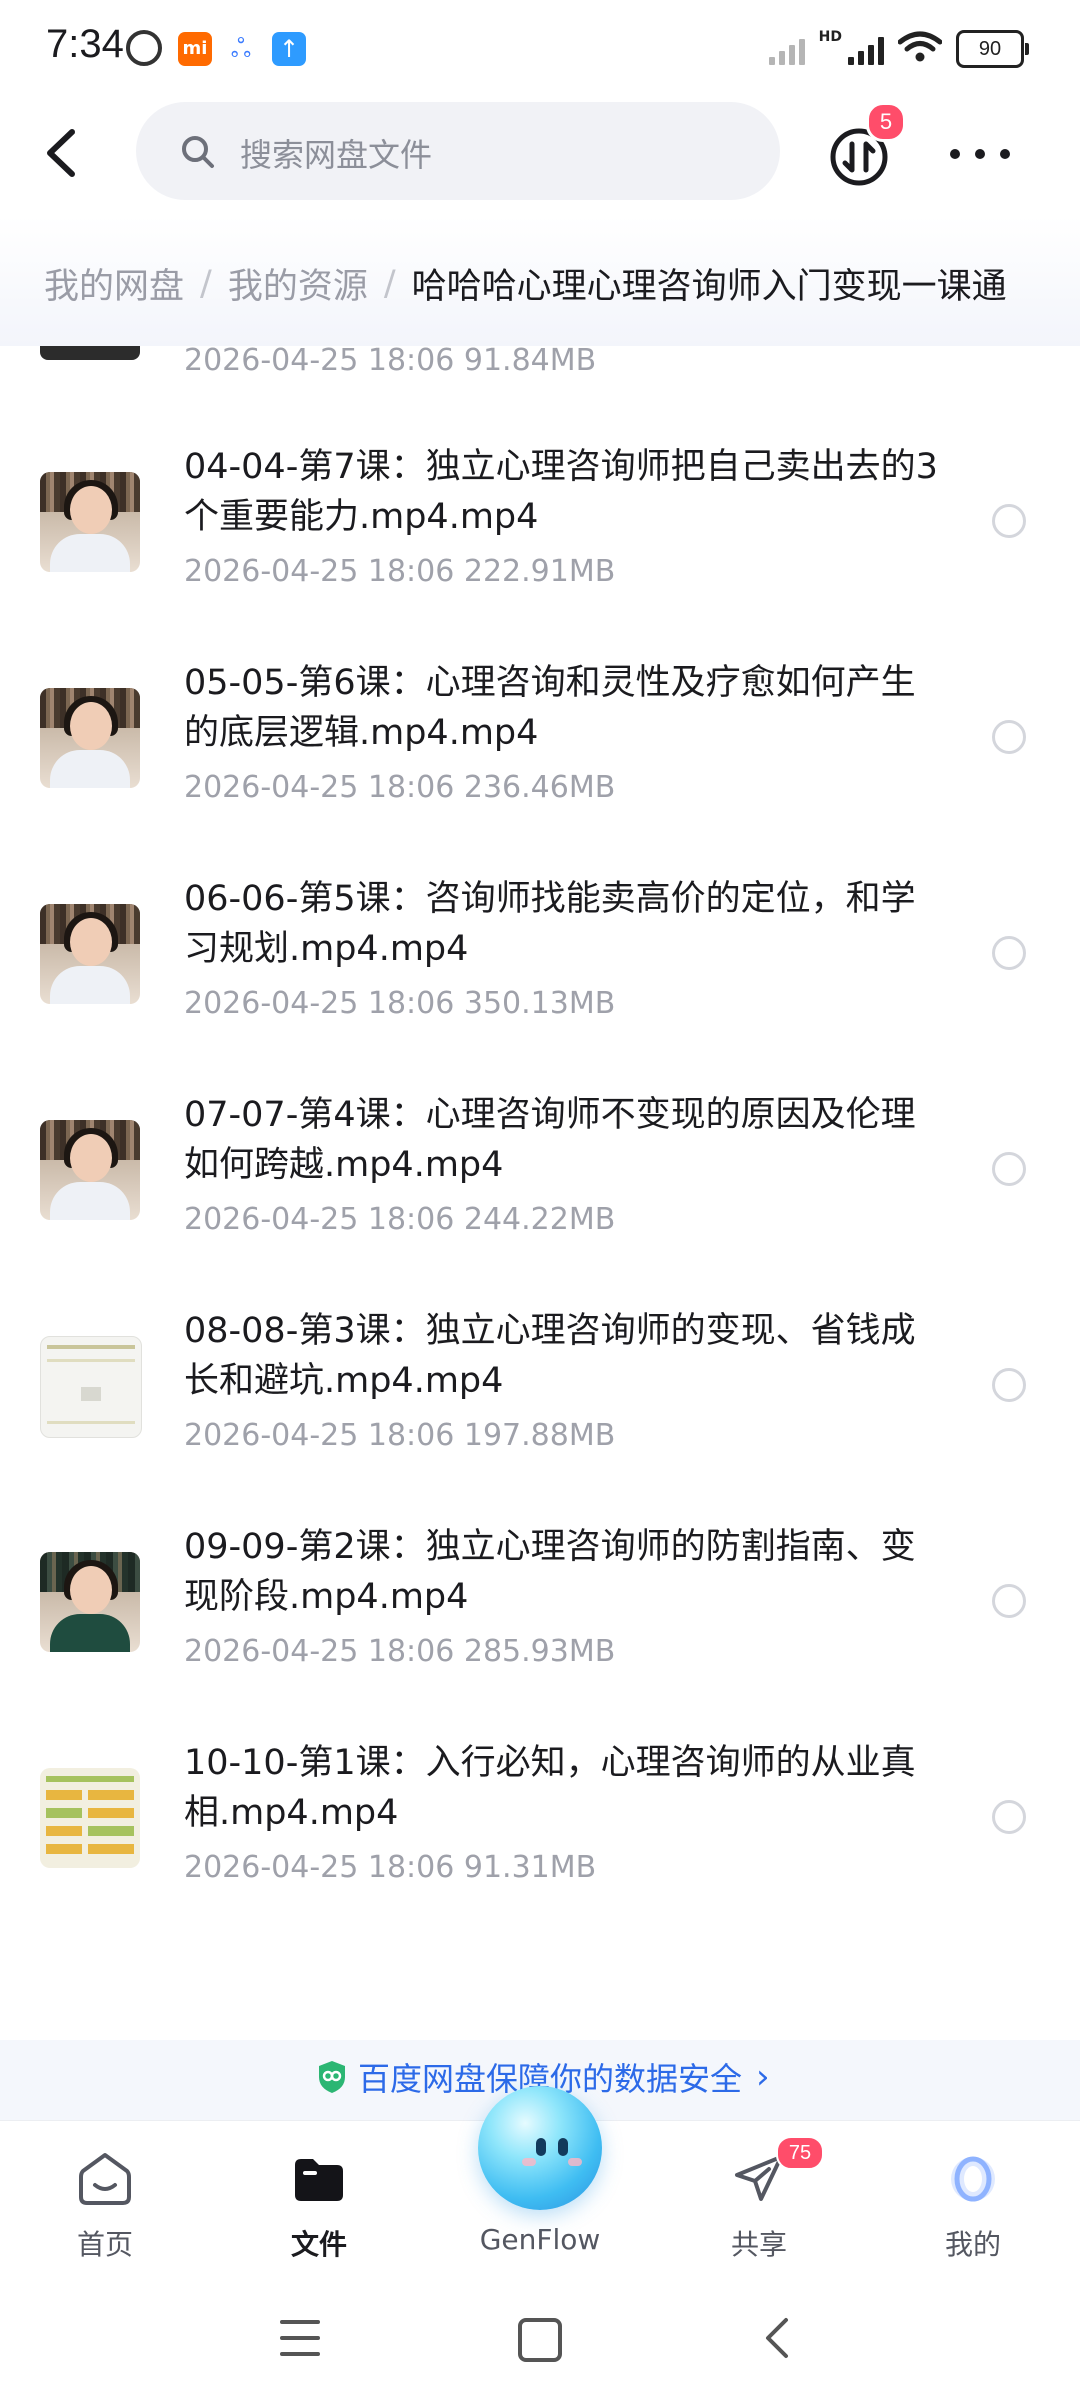  What do you see at coordinates (114, 283) in the screenshot?
I see `breadcrumb-item-my-netdisk: 我的网盘` at bounding box center [114, 283].